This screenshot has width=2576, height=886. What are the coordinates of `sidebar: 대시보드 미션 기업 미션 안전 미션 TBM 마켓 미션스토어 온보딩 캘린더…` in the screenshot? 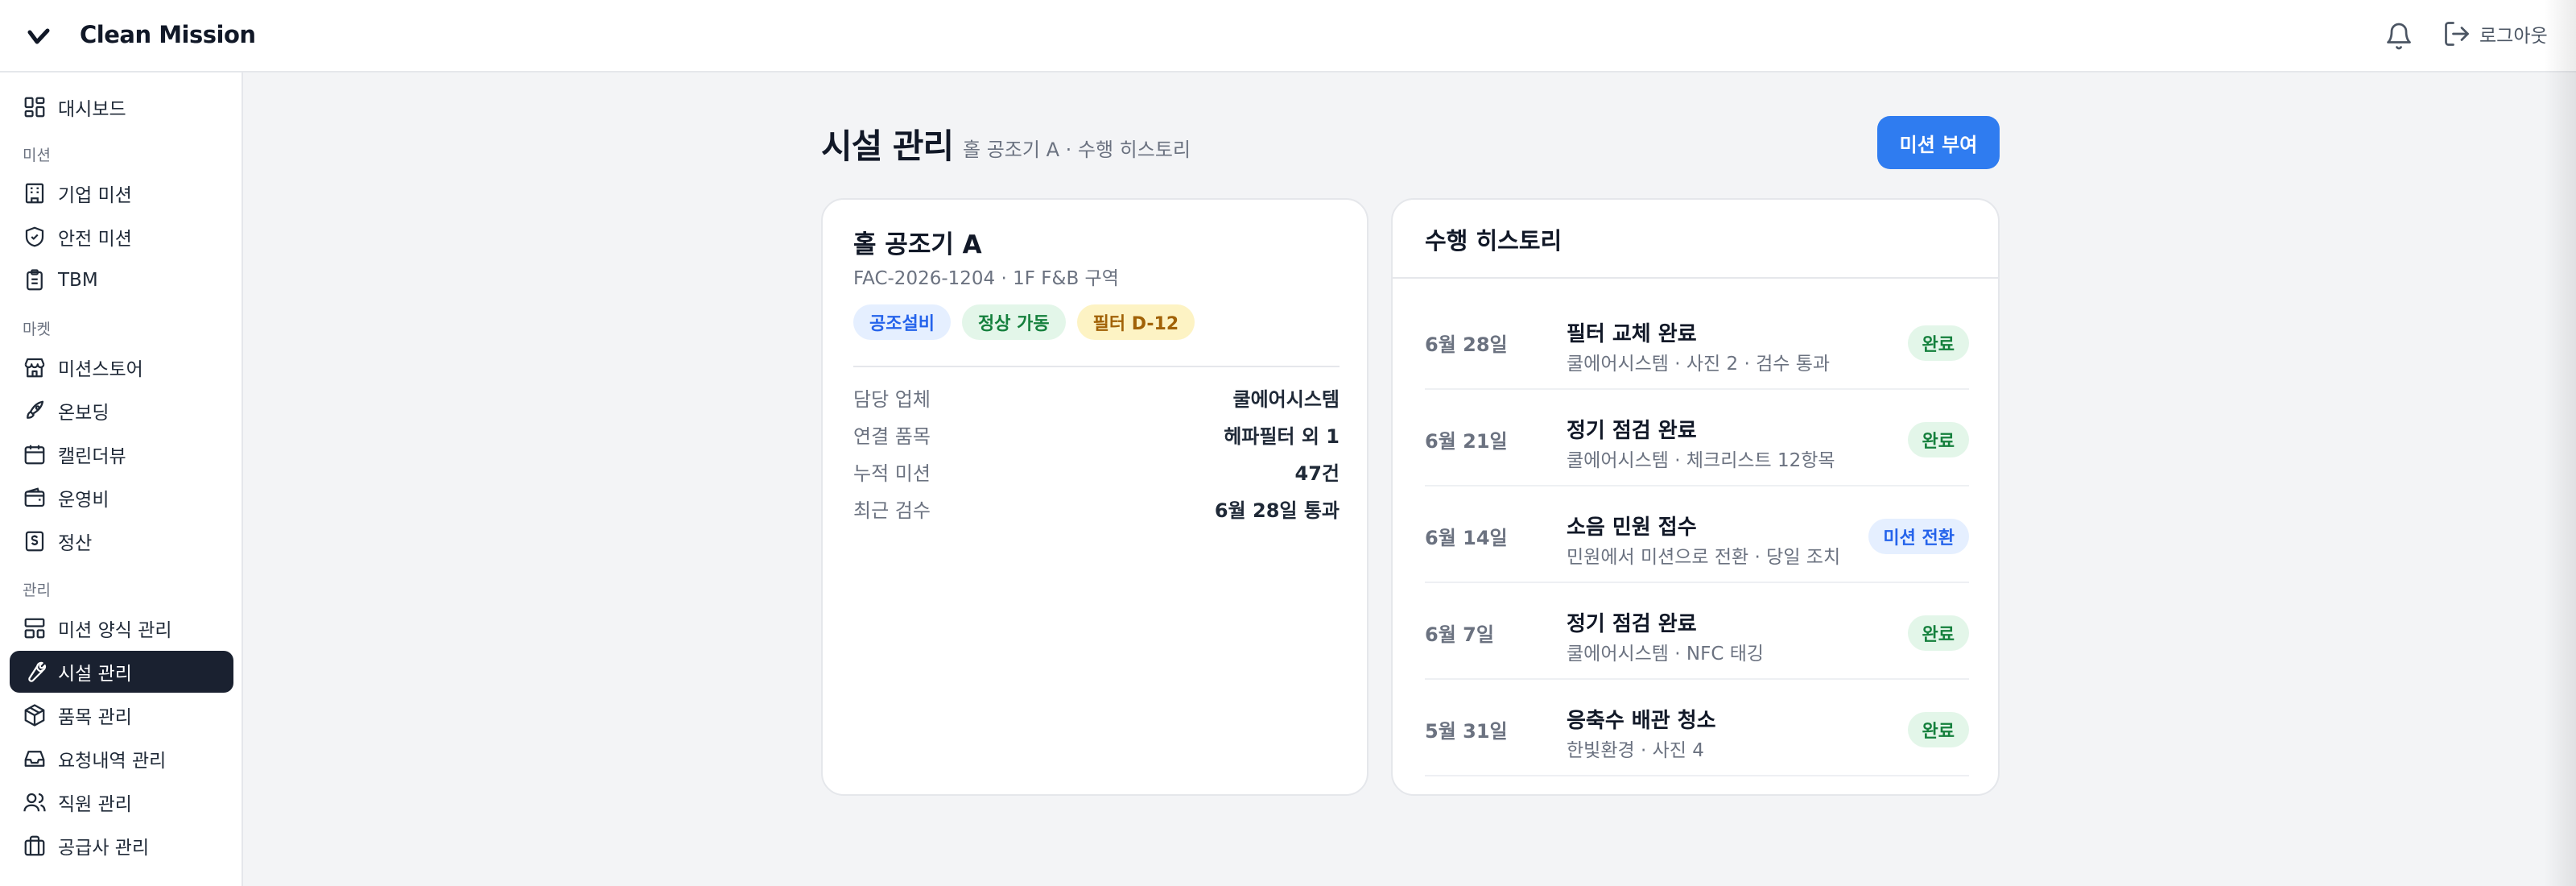 It's located at (121, 479).